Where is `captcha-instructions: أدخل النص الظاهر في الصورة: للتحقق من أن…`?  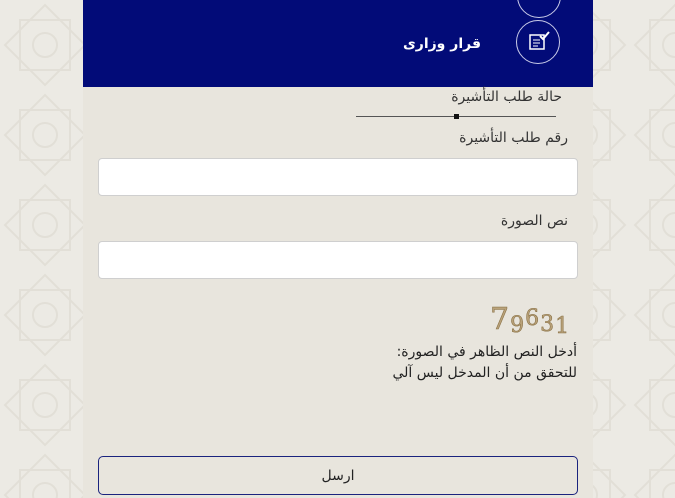 captcha-instructions: أدخل النص الظاهر في الصورة: للتحقق من أن… is located at coordinates (457, 363).